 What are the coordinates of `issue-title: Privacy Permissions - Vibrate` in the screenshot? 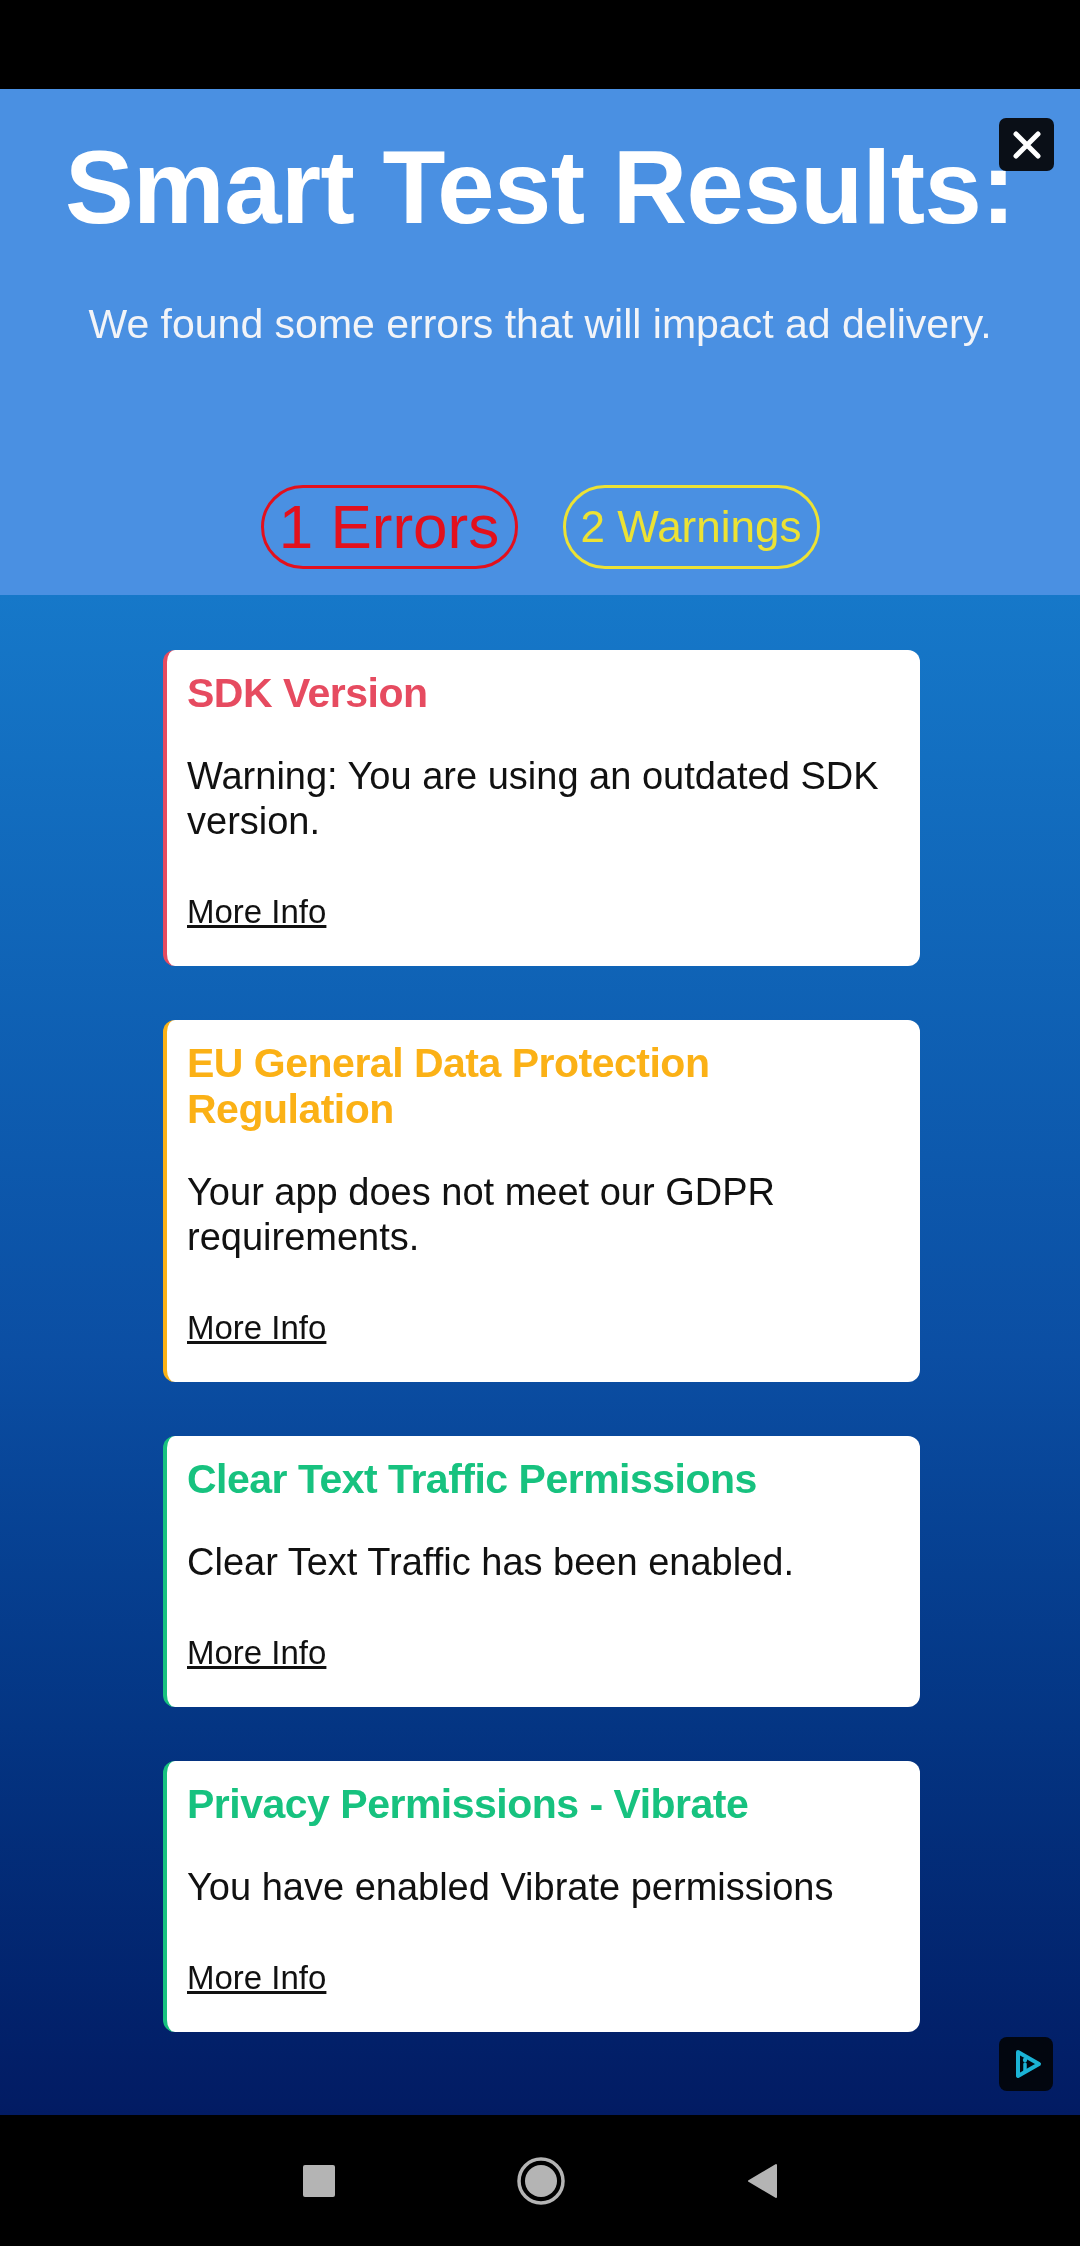 It's located at (468, 1804).